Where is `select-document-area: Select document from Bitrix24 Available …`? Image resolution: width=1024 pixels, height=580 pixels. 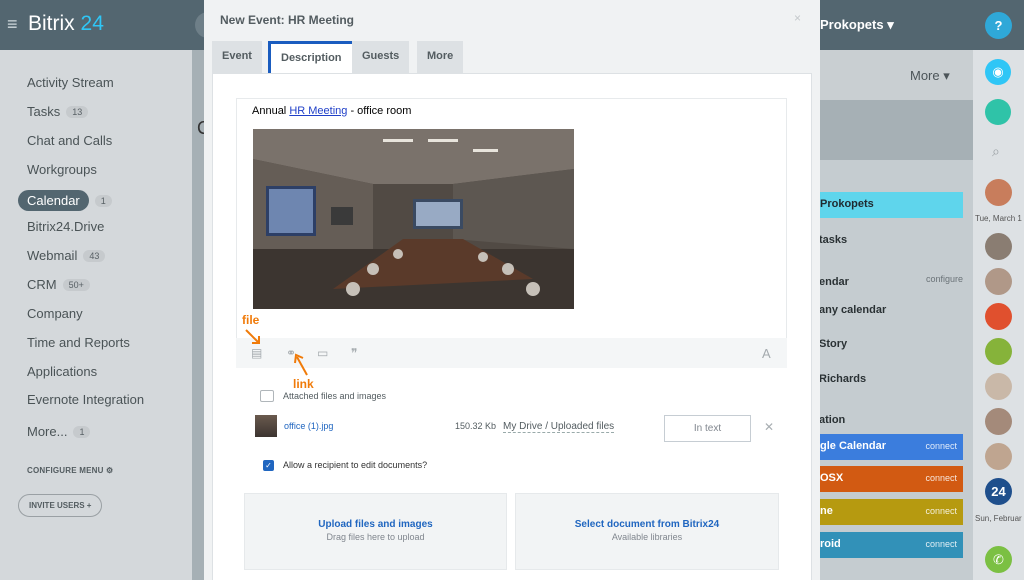 select-document-area: Select document from Bitrix24 Available … is located at coordinates (647, 531).